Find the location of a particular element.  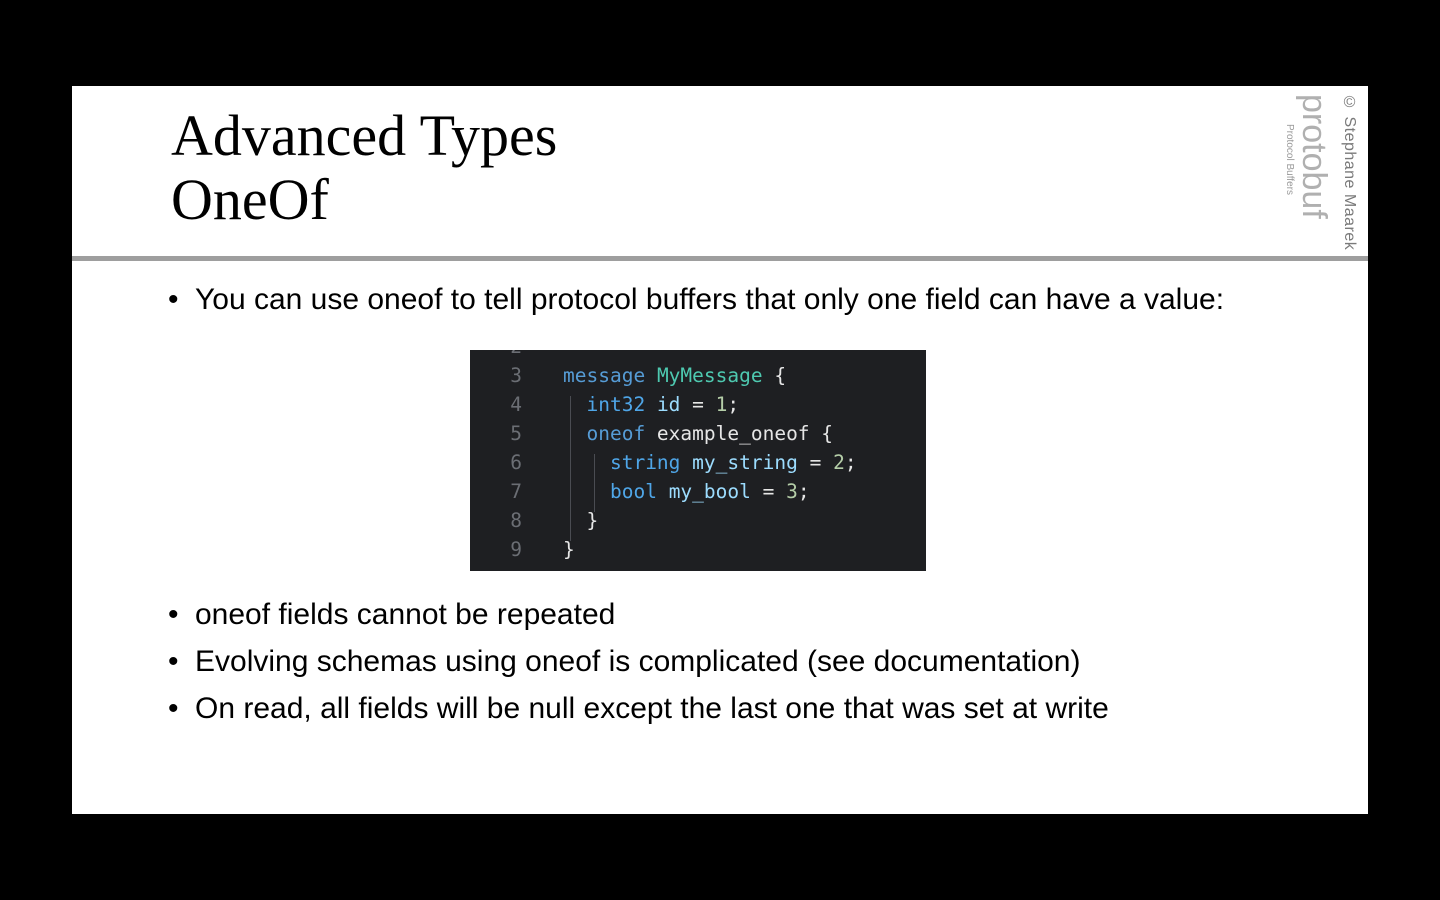

line-number: 5 is located at coordinates (516, 433).